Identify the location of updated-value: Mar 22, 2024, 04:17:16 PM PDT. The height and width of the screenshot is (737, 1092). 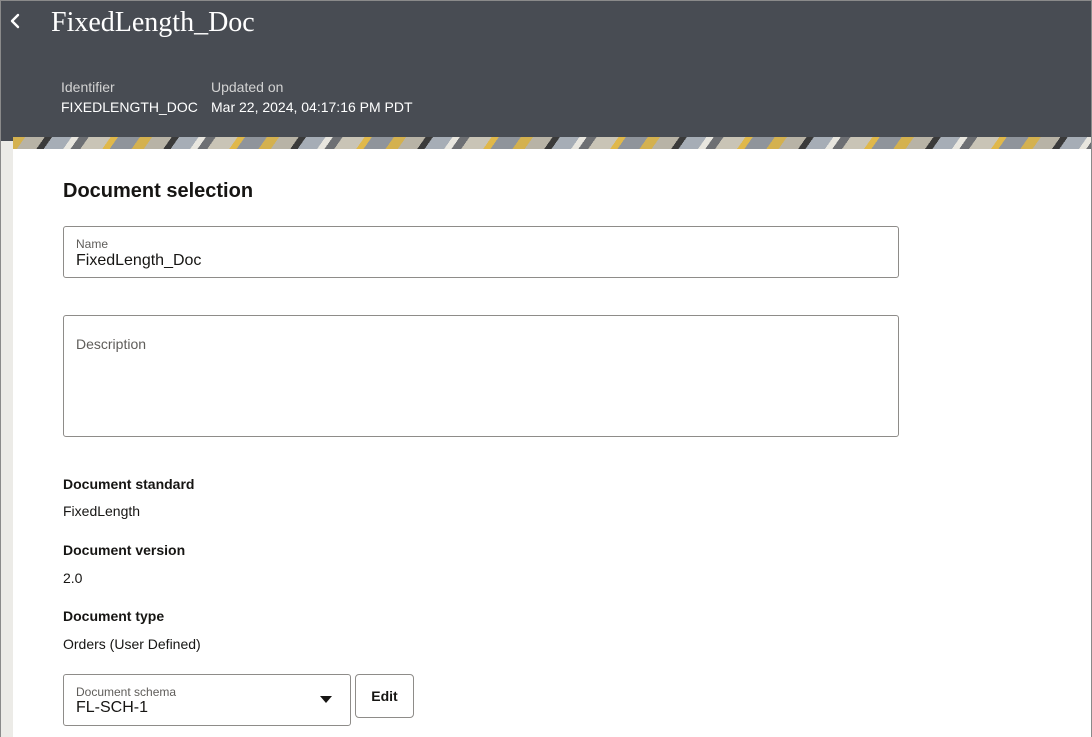
(312, 107).